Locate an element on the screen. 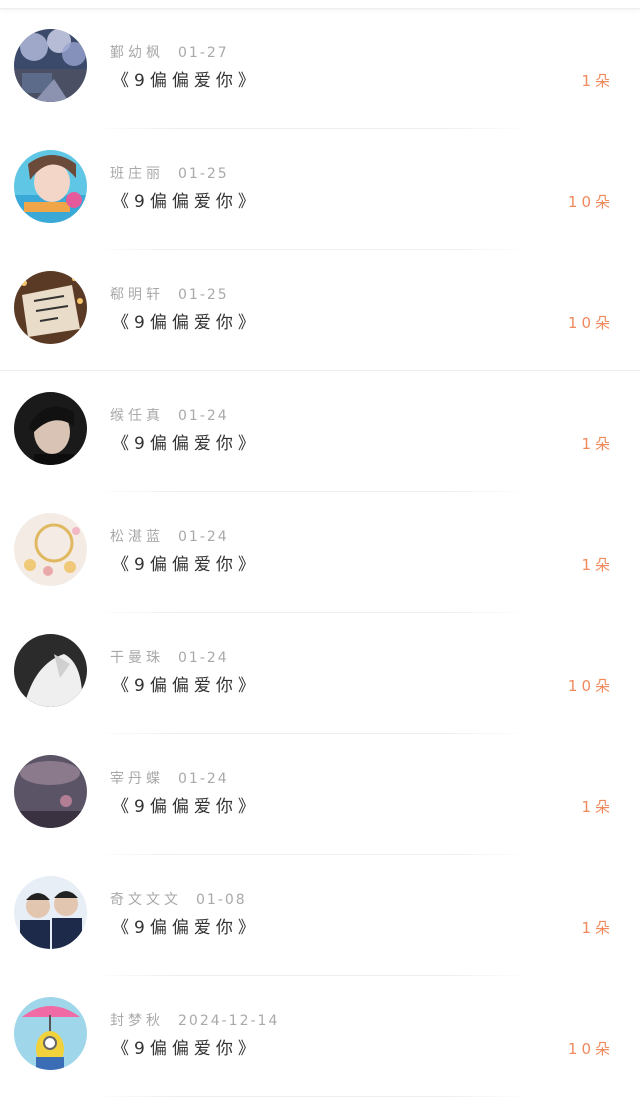 The width and height of the screenshot is (640, 1097). list-item: 缑任真 01-24 《9偏偏爱你》 1朵 is located at coordinates (320, 431).